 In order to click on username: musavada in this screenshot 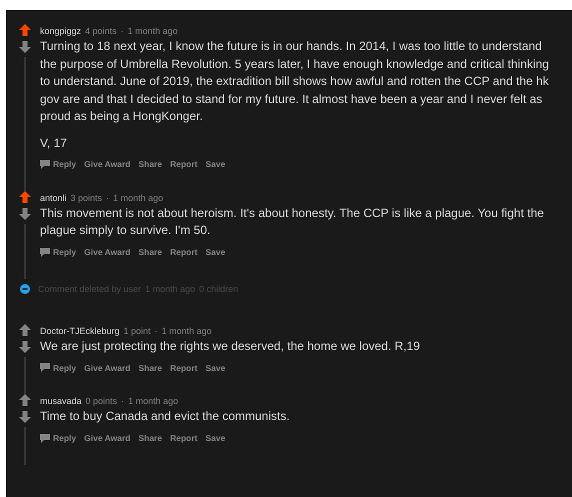, I will do `click(61, 401)`.